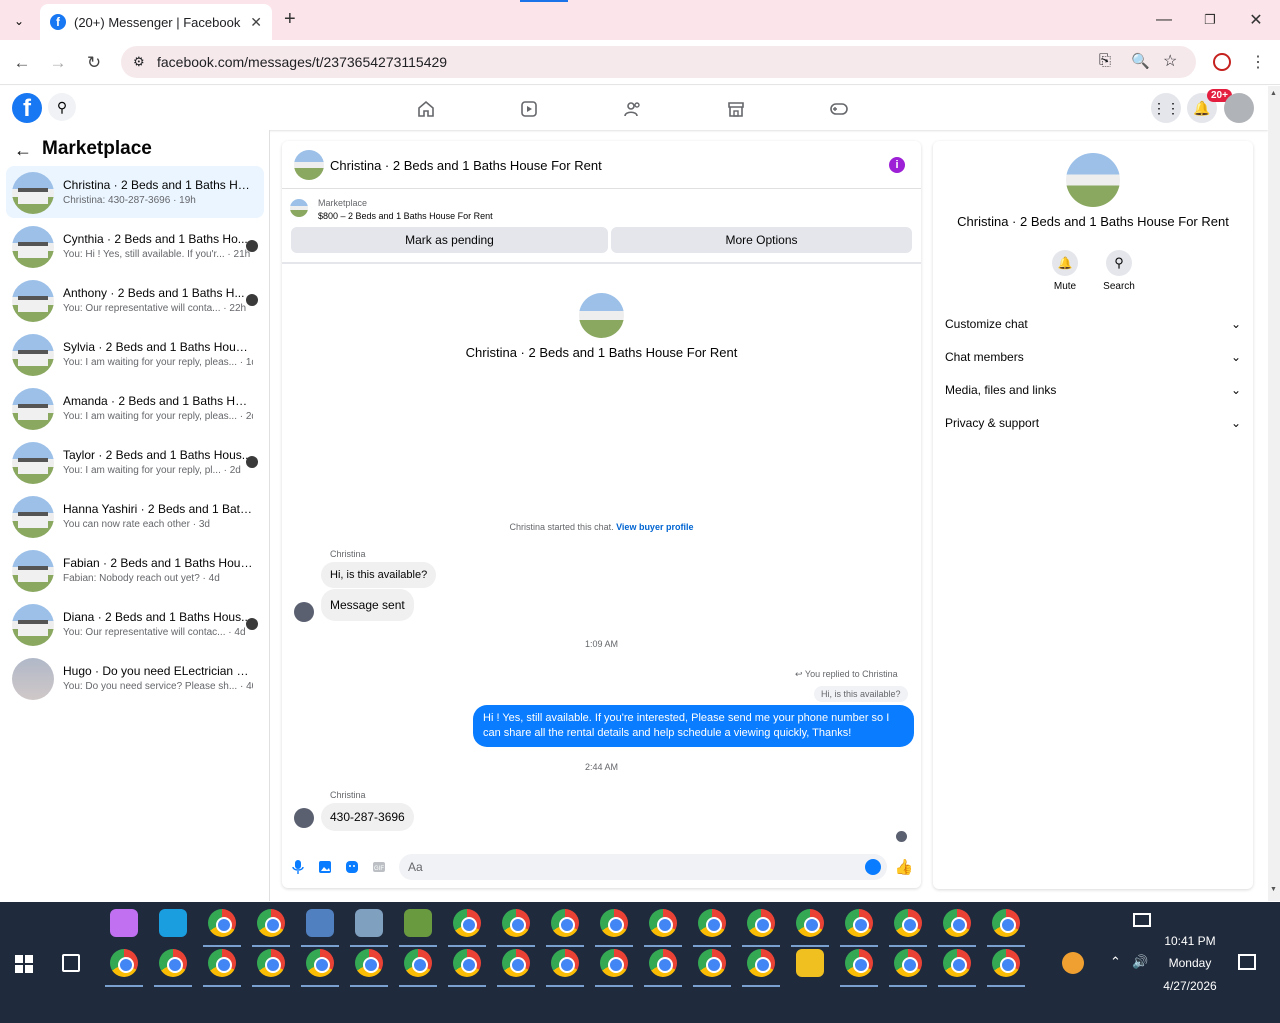 The height and width of the screenshot is (1023, 1280). I want to click on incoming-message: 430-287-3696, so click(367, 817).